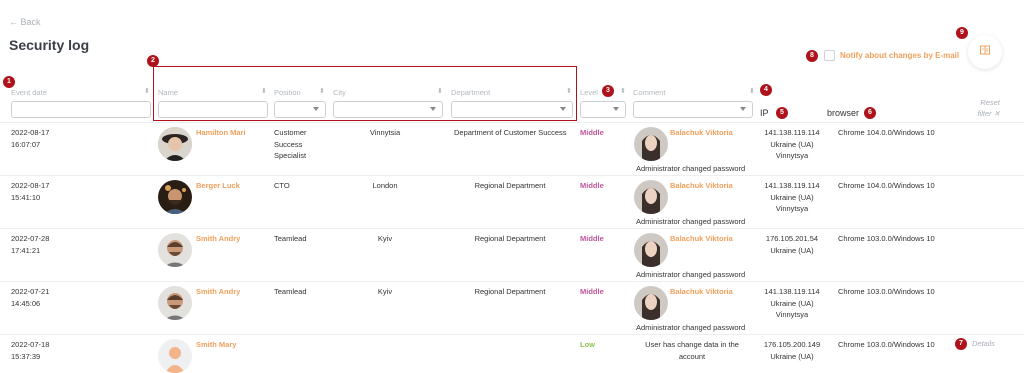  I want to click on user-name-link: Smith Mary, so click(216, 345).